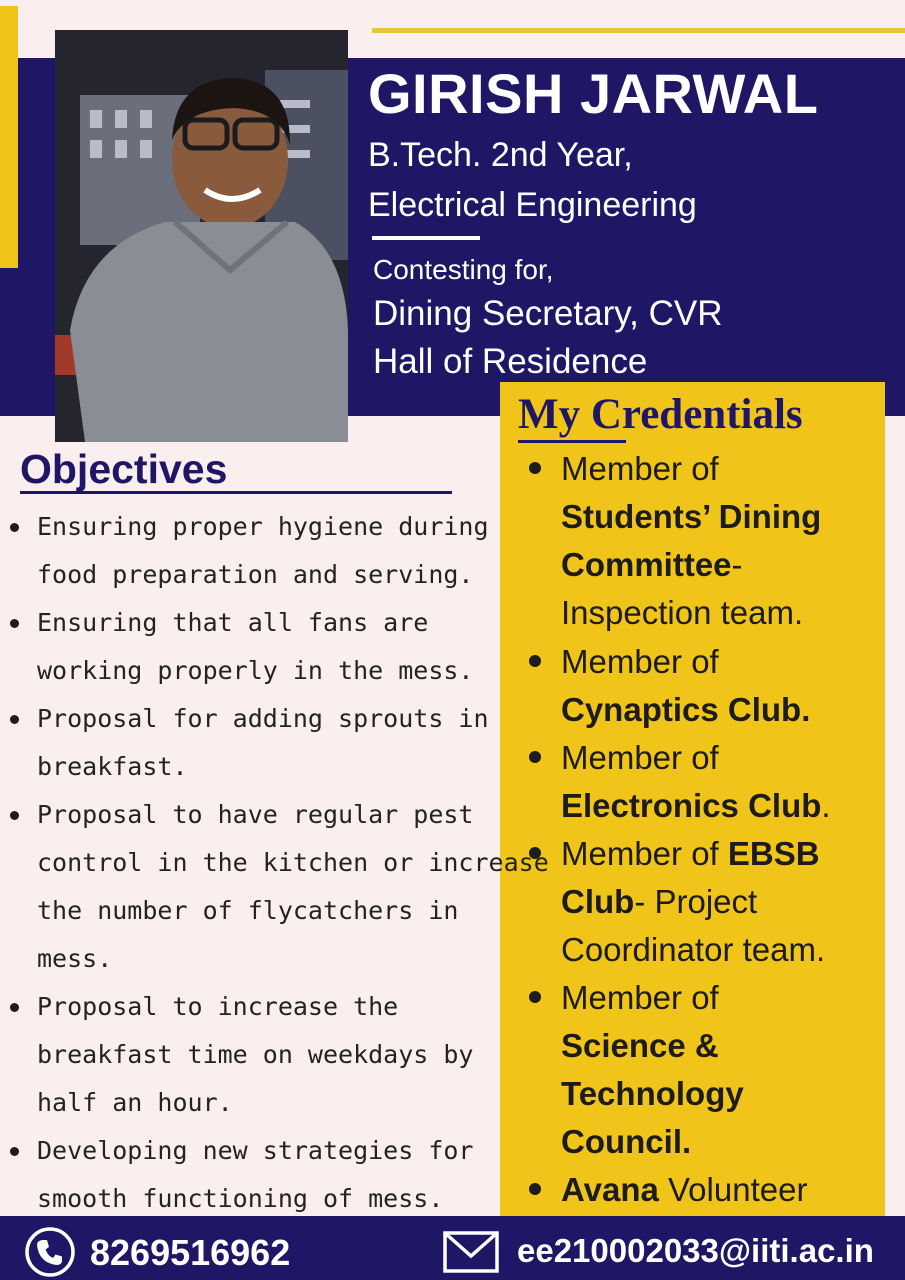 The height and width of the screenshot is (1280, 905). Describe the element at coordinates (426, 238) in the screenshot. I see `header-divider` at that location.